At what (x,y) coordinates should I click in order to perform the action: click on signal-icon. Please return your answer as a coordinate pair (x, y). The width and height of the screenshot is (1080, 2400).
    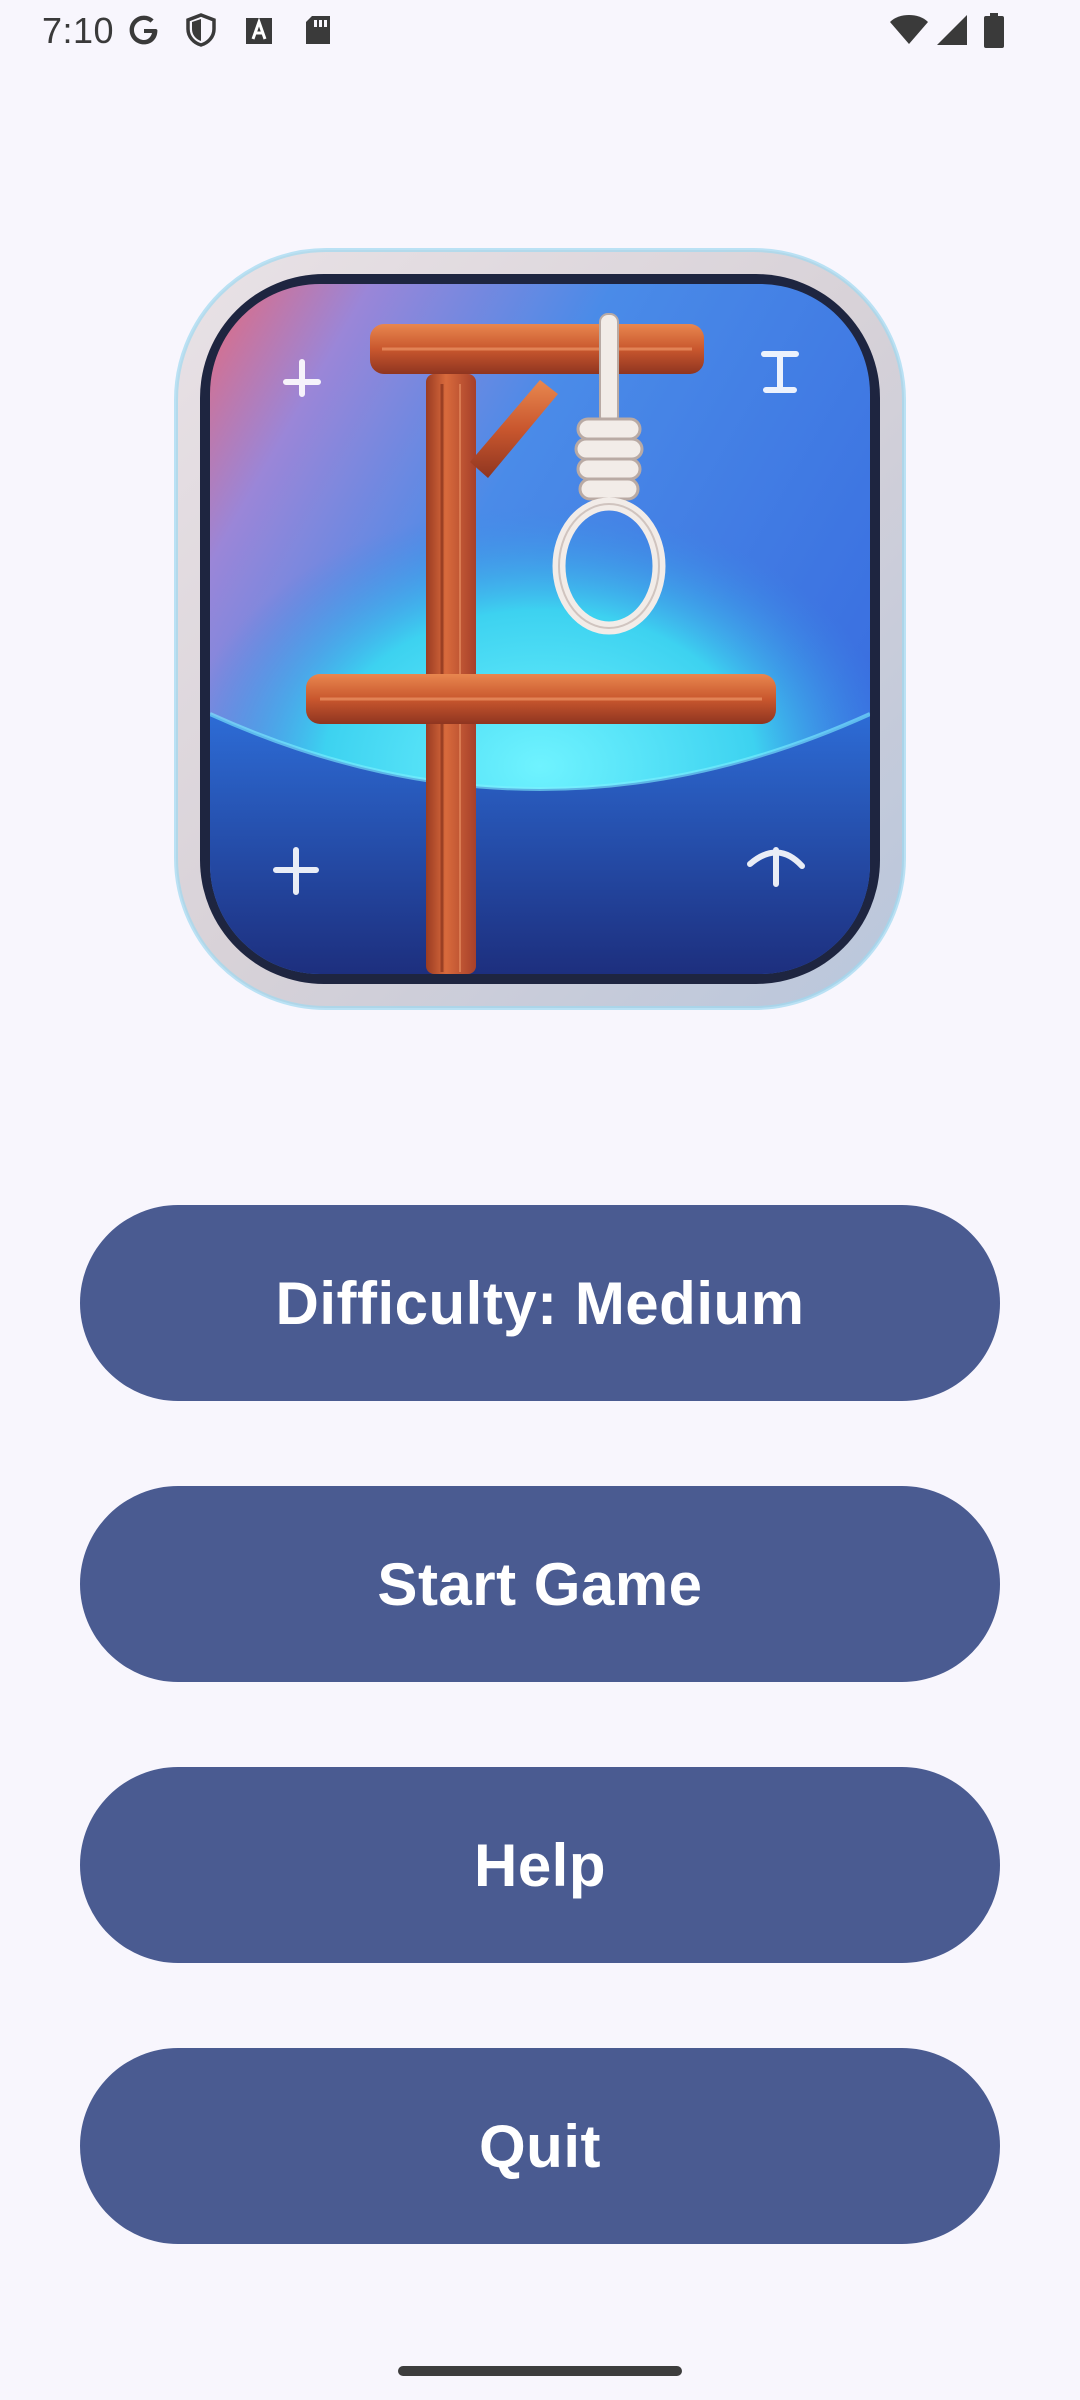
    Looking at the image, I should click on (952, 30).